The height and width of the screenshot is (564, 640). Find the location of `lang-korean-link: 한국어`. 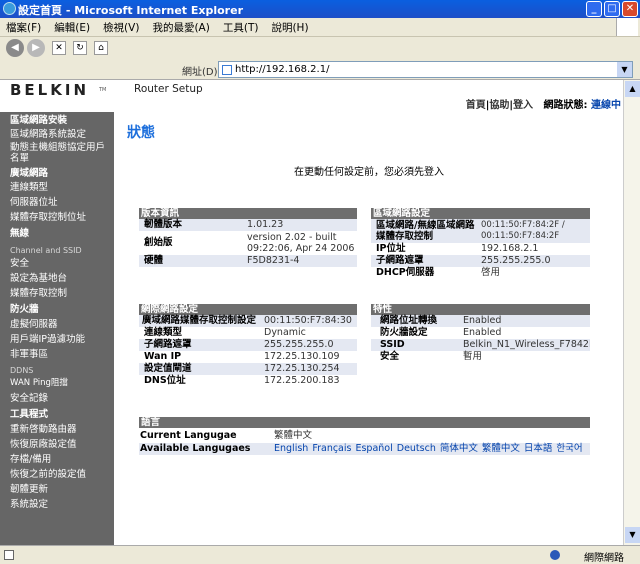

lang-korean-link: 한국어 is located at coordinates (569, 448).